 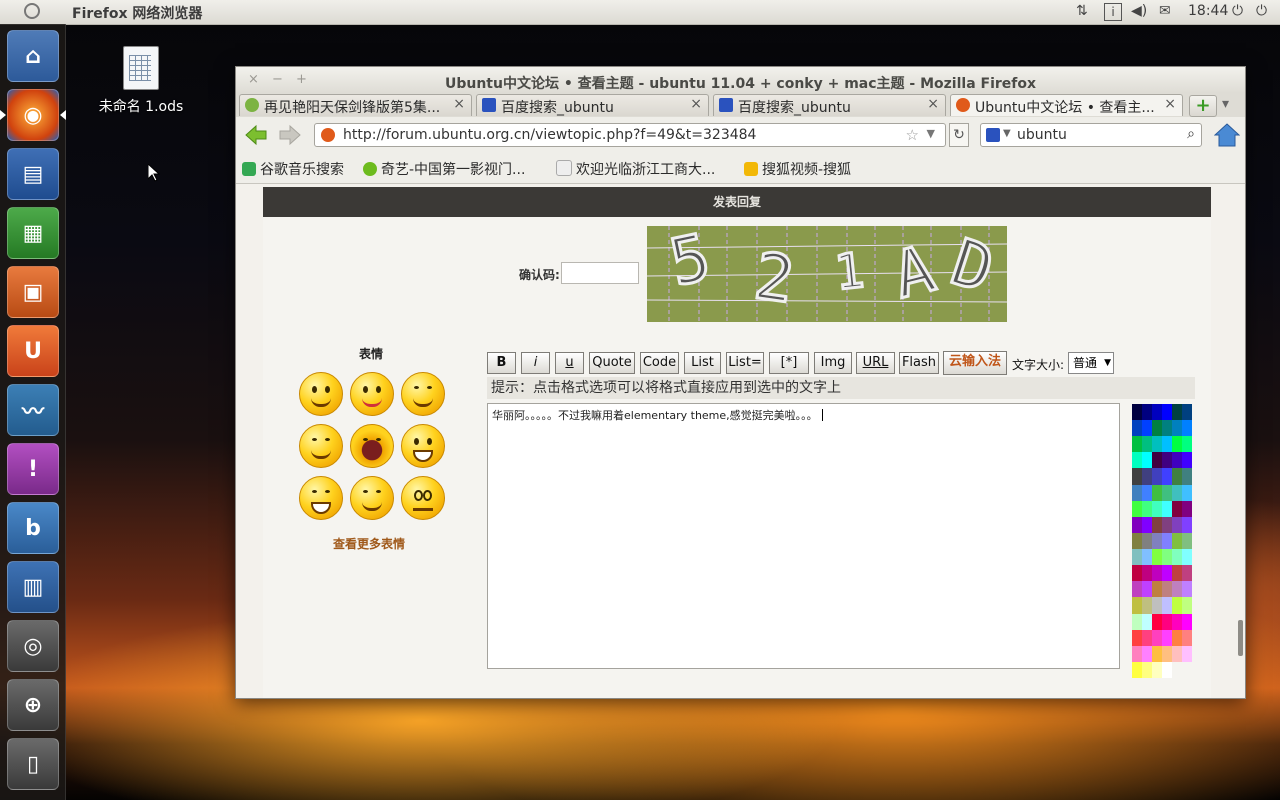 I want to click on font-size-select: 普通 ▼, so click(x=1091, y=363).